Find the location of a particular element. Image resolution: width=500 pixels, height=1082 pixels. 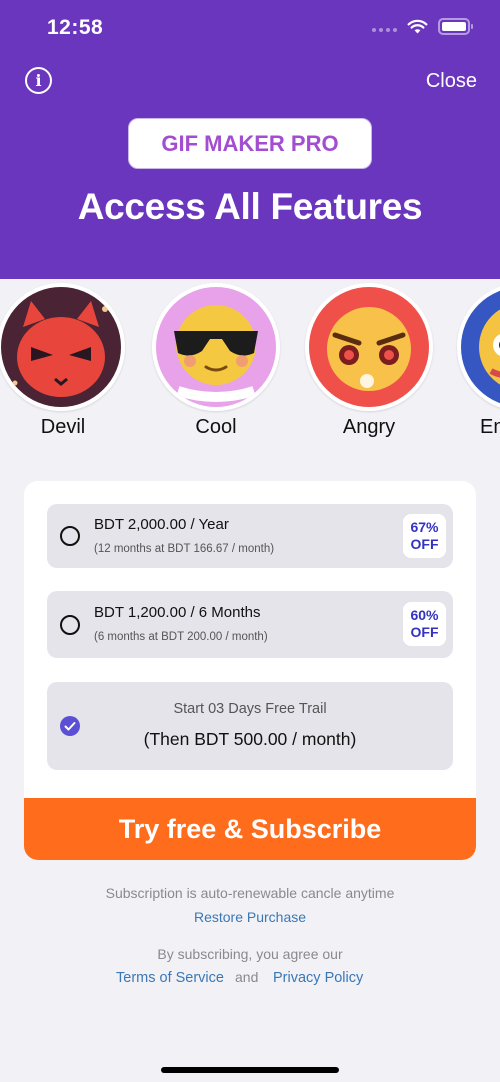

plan-price: BDT 1,200.00 / 6 Months is located at coordinates (177, 612).